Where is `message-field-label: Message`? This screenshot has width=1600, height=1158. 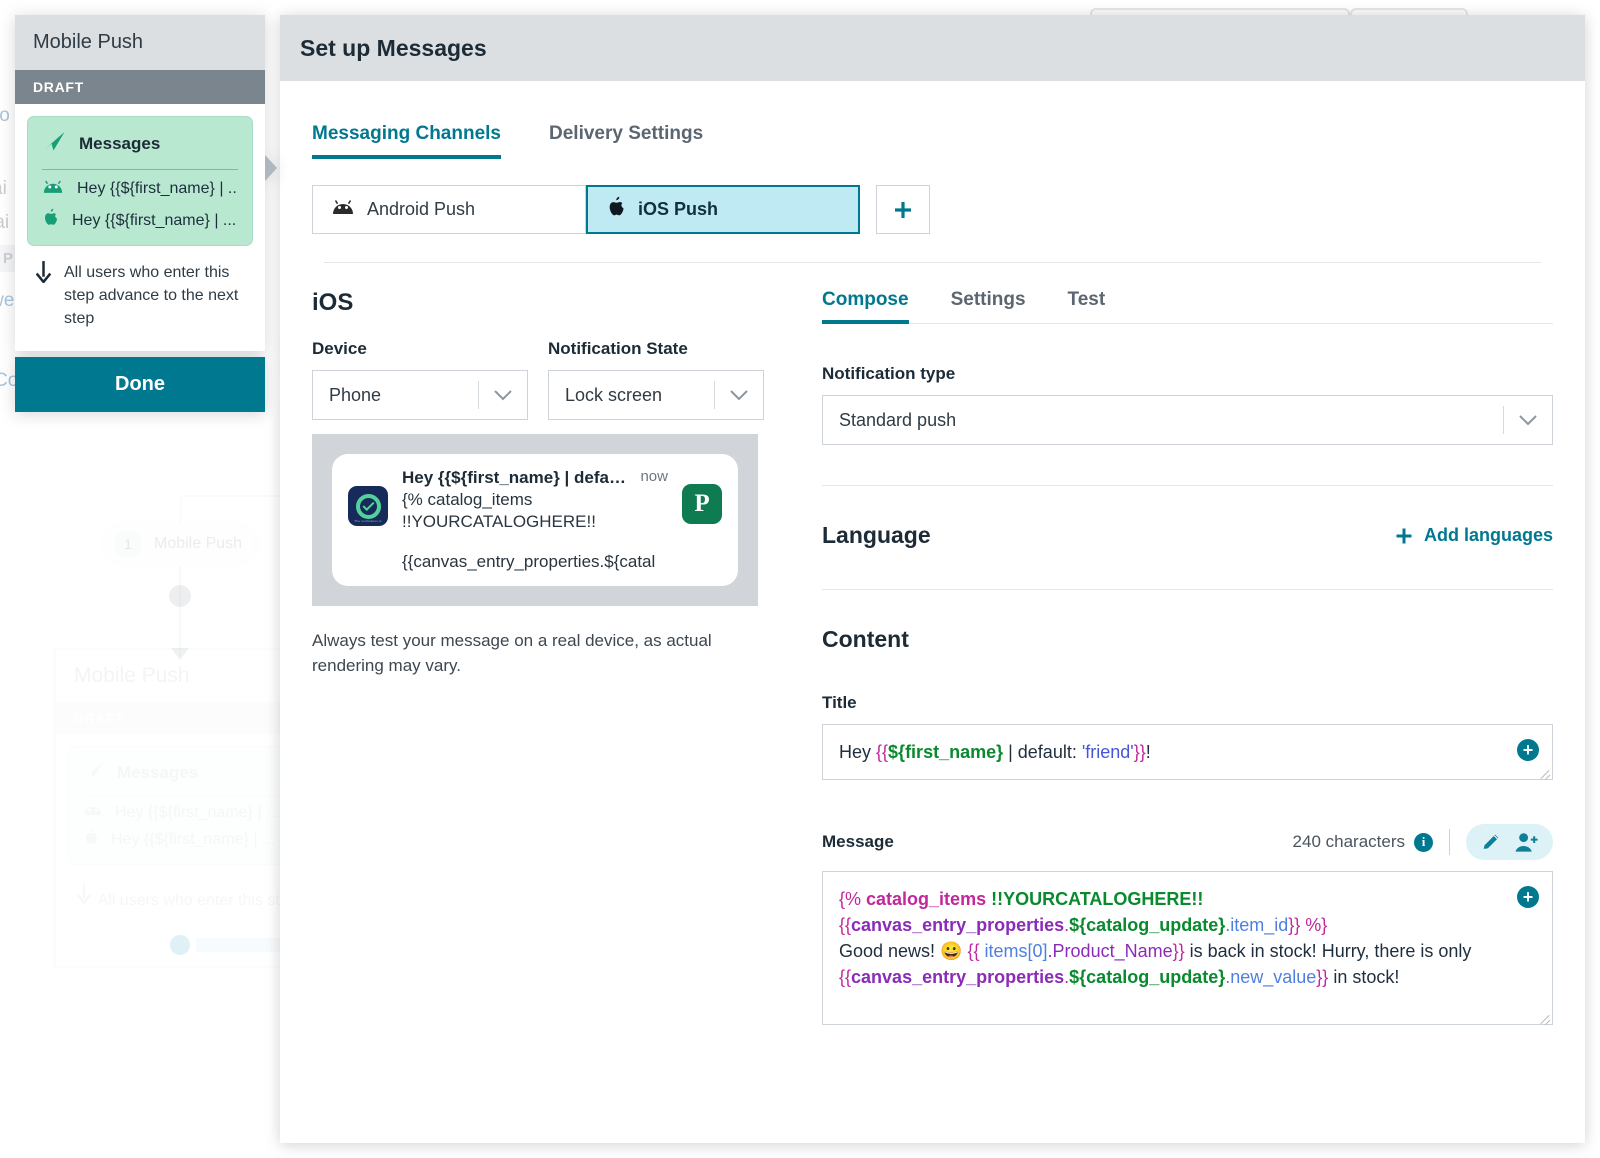
message-field-label: Message is located at coordinates (858, 842).